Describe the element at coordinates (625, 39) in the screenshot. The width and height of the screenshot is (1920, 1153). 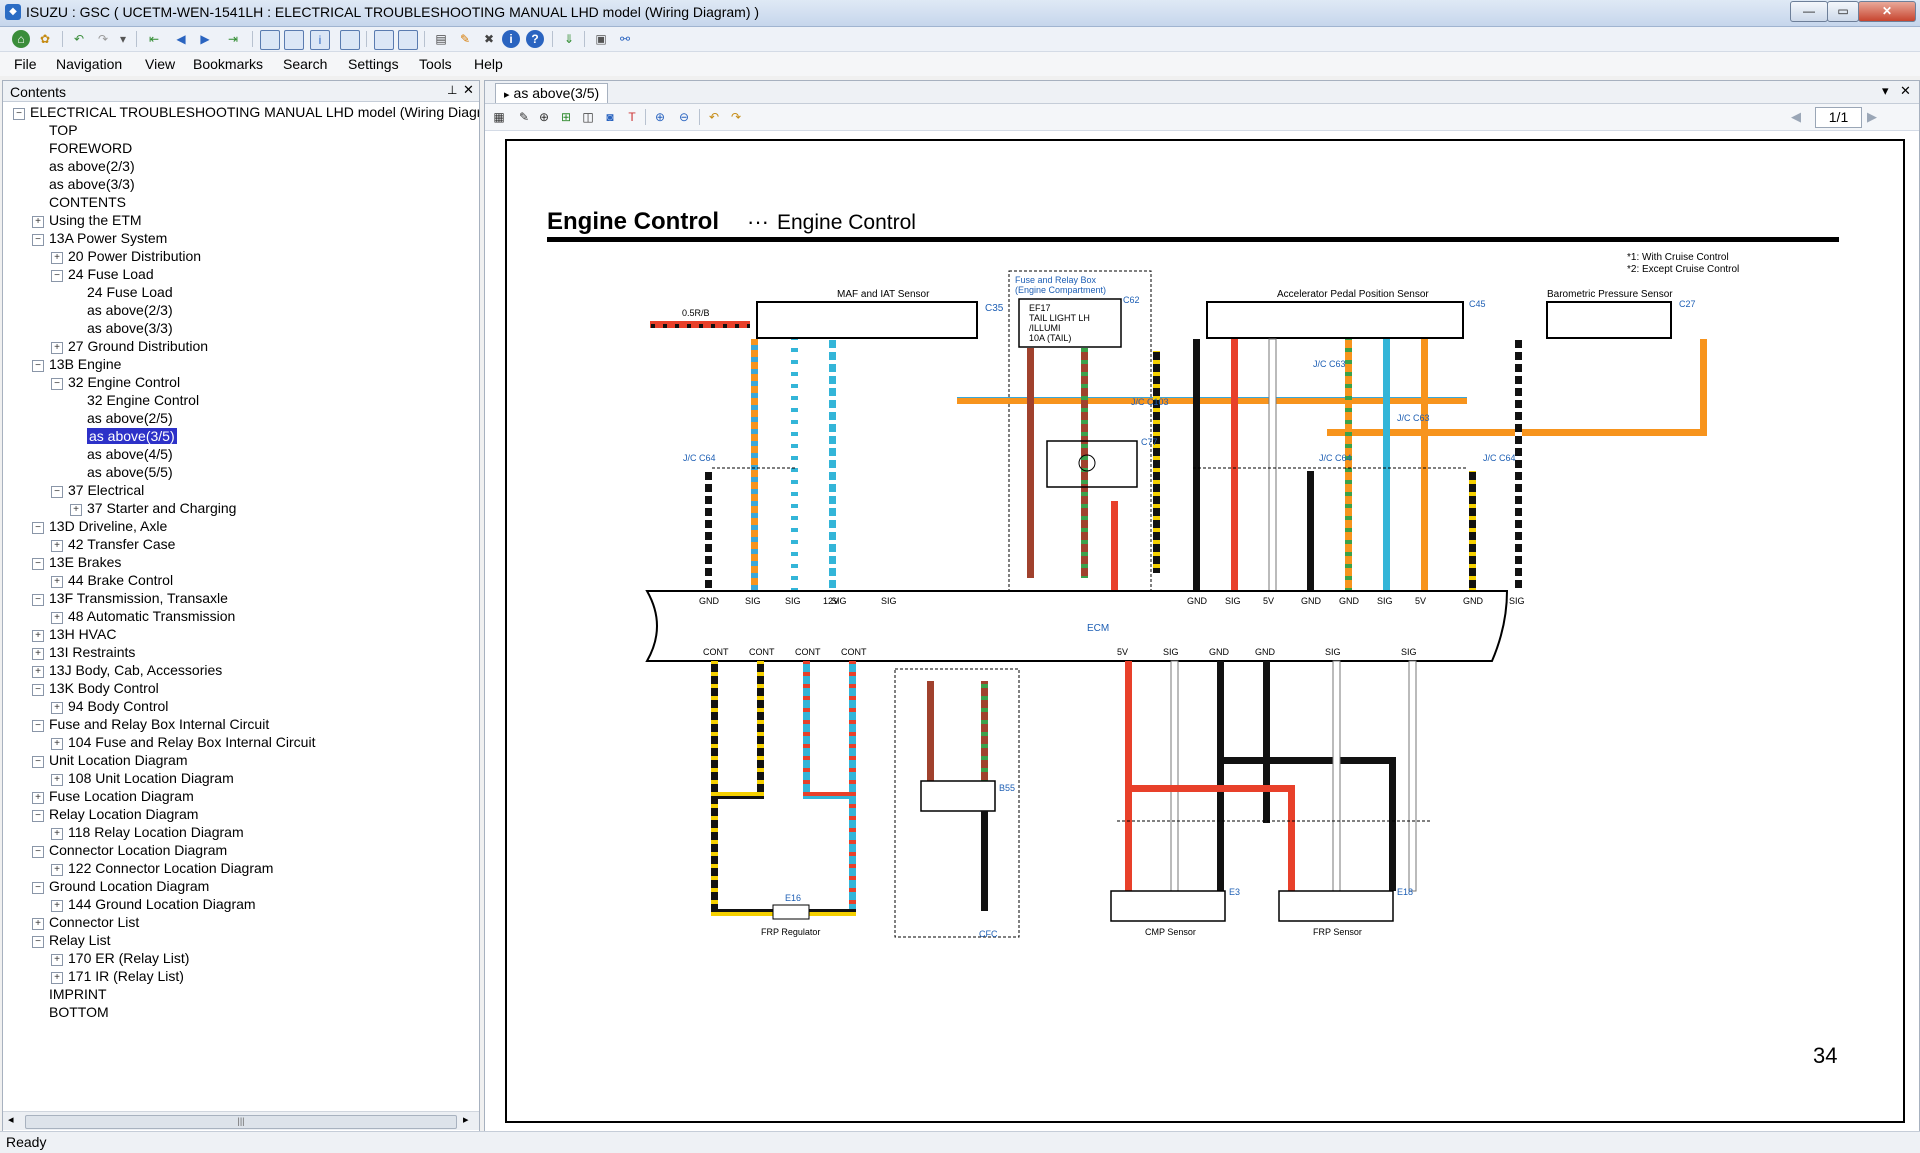
I see `connect-icon: ⚯` at that location.